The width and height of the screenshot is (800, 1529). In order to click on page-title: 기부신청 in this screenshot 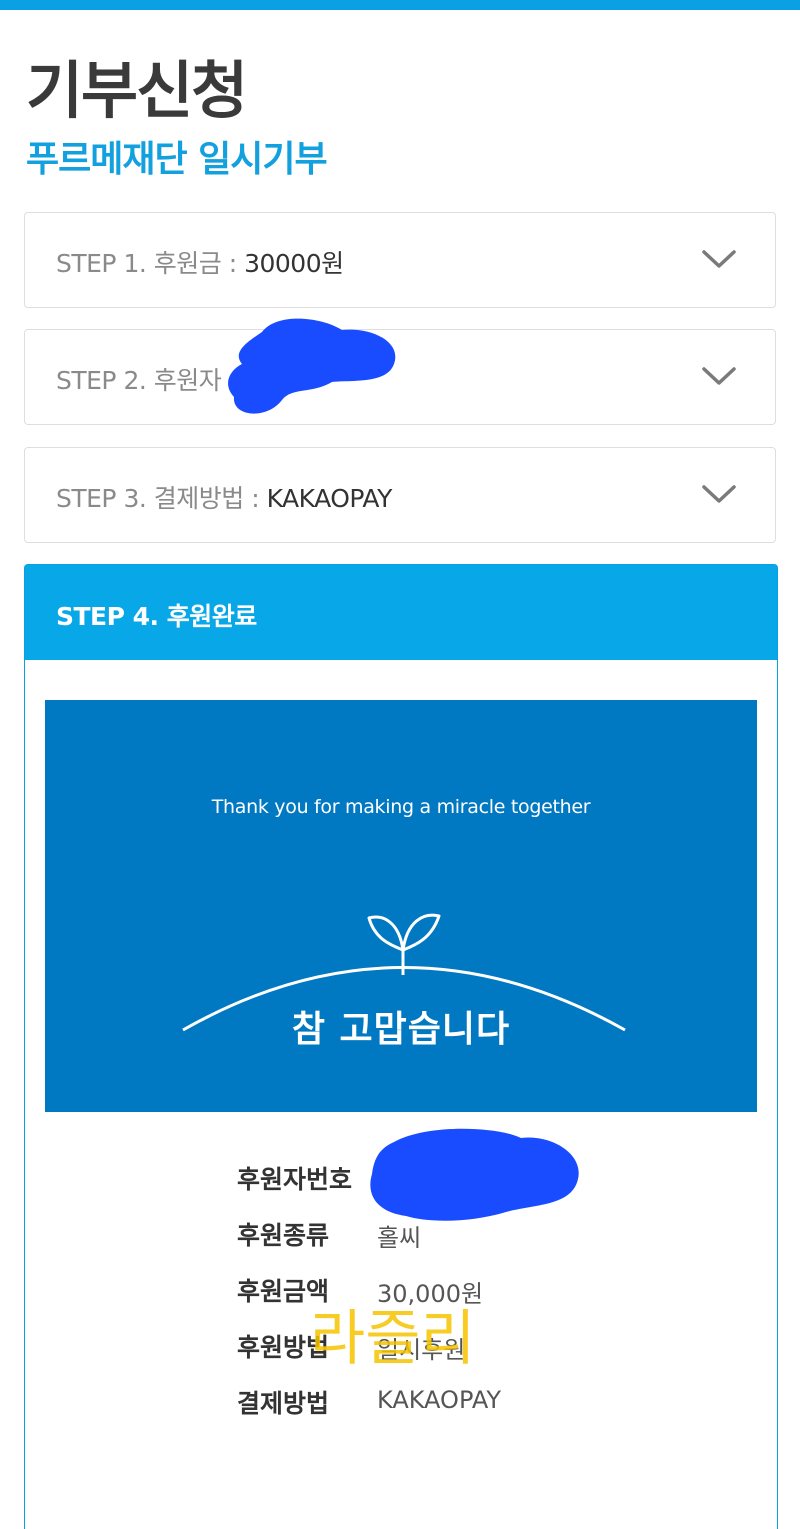, I will do `click(137, 90)`.